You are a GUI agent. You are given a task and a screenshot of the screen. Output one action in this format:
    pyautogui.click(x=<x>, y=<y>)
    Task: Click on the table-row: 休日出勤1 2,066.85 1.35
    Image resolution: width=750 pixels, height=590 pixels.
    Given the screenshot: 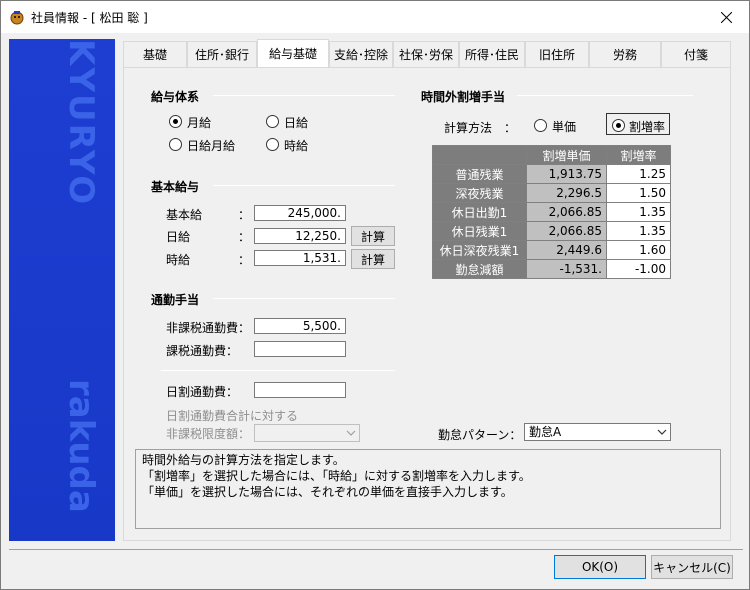 What is the action you would take?
    pyautogui.click(x=551, y=212)
    